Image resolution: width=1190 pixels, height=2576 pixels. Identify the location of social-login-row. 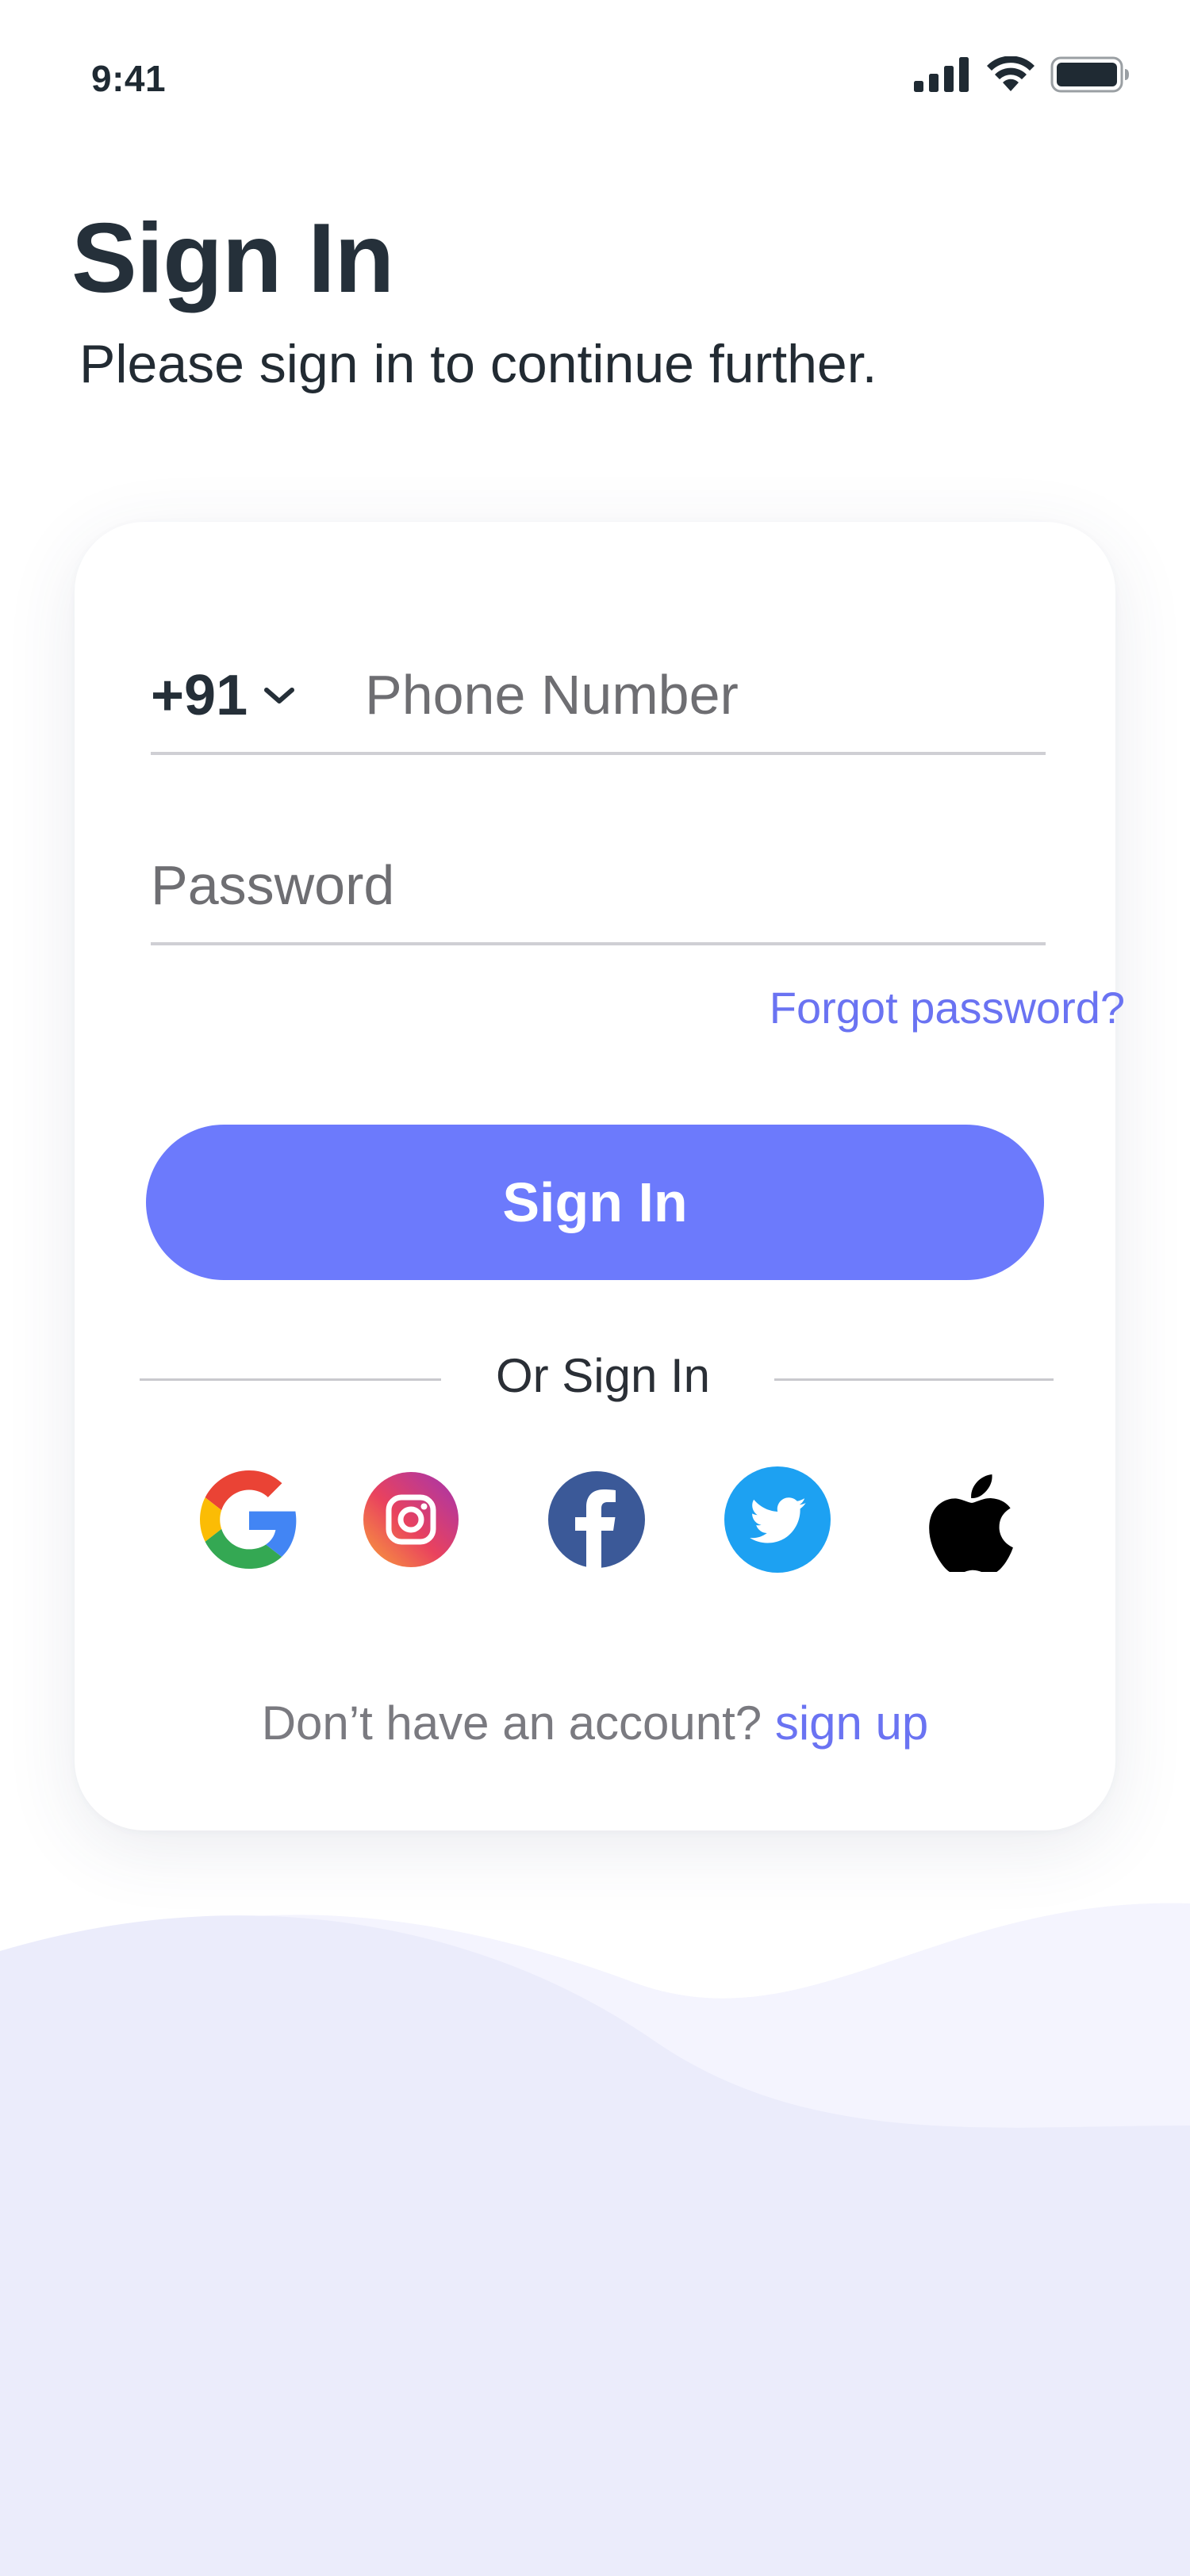
(595, 1524).